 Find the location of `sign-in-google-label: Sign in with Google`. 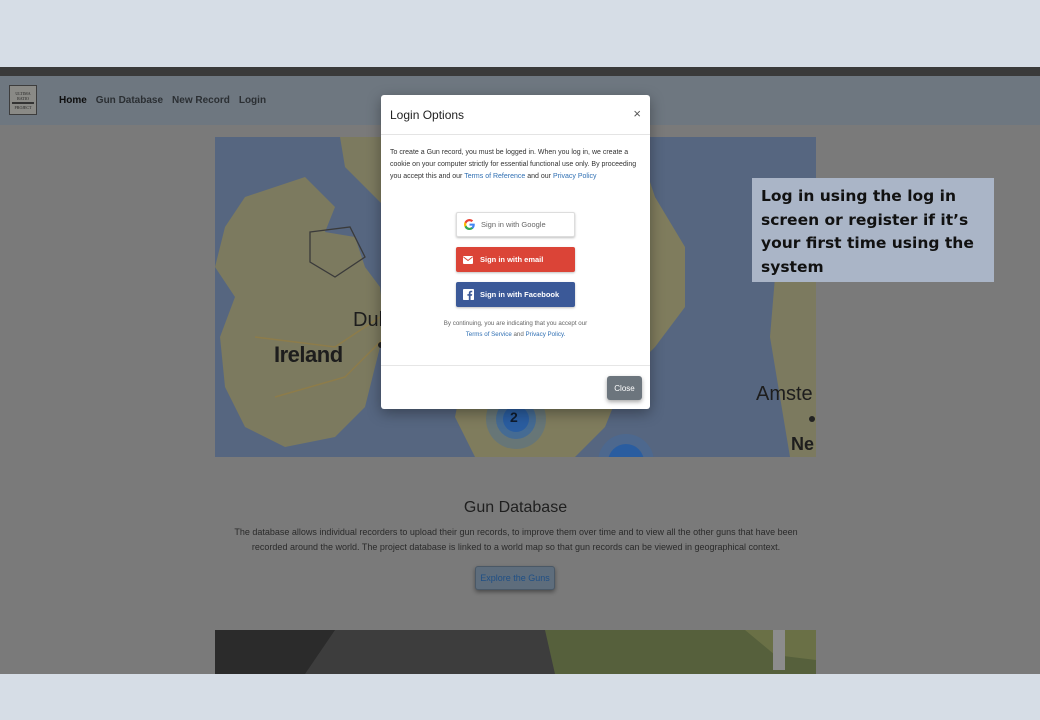

sign-in-google-label: Sign in with Google is located at coordinates (513, 224).